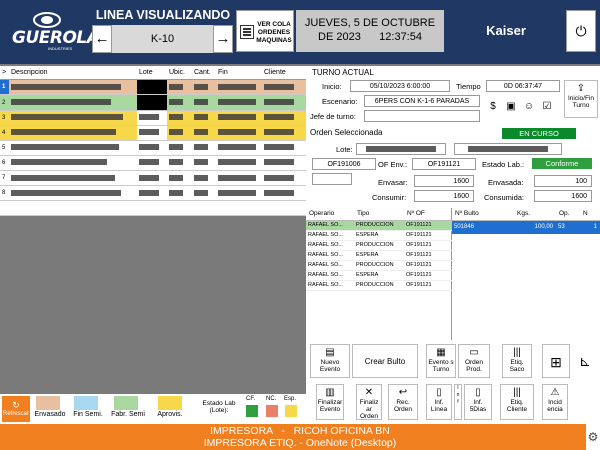 This screenshot has height=450, width=600. Describe the element at coordinates (332, 86) in the screenshot. I see `inicio-label: Inicio:` at that location.